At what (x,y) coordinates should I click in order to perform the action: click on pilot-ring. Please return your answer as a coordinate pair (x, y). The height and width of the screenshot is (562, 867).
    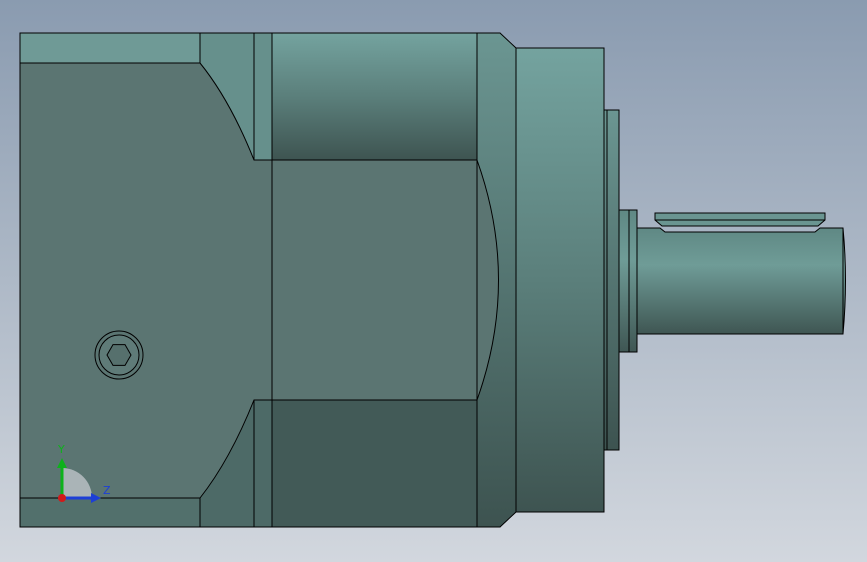
    Looking at the image, I should click on (611, 280).